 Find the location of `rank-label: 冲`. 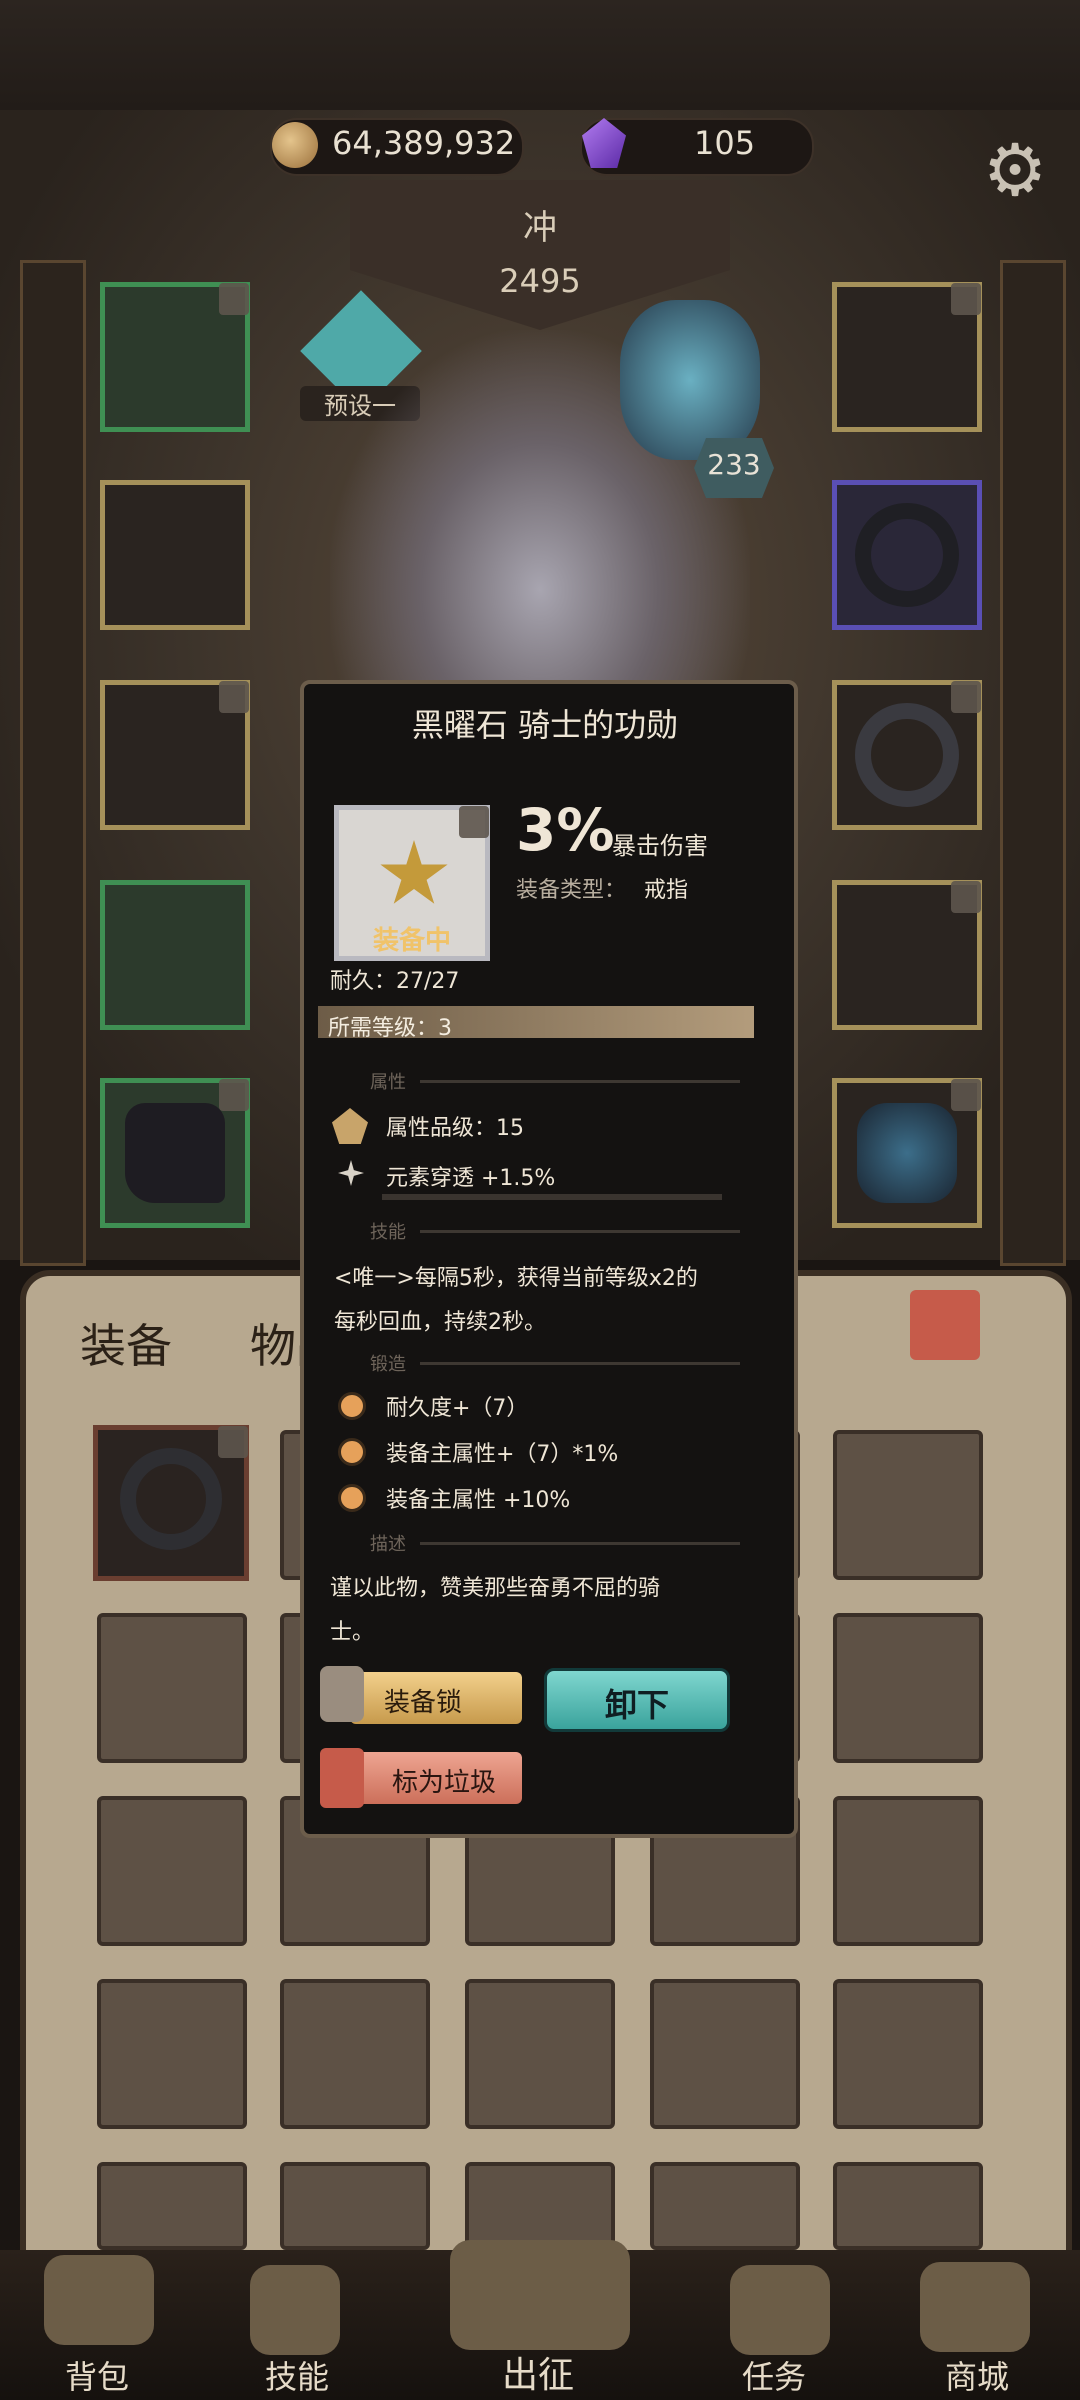

rank-label: 冲 is located at coordinates (540, 228).